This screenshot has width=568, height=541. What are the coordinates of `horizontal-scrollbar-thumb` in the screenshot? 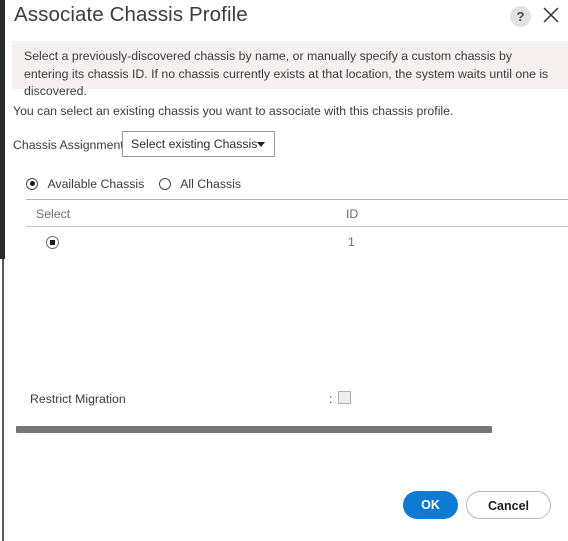 It's located at (254, 429).